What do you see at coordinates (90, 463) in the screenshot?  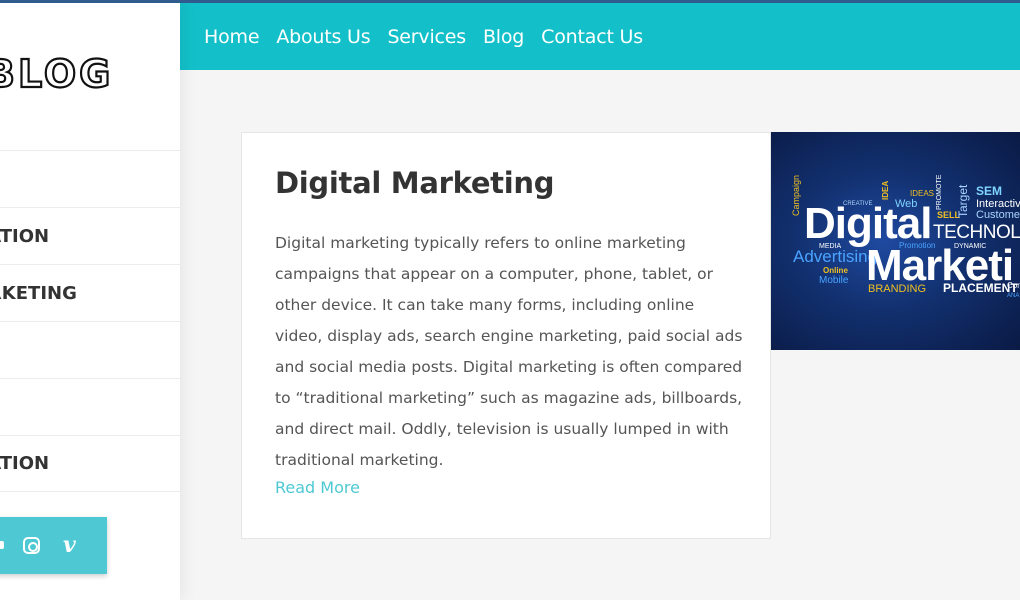 I see `sidebar-item-6: CATION` at bounding box center [90, 463].